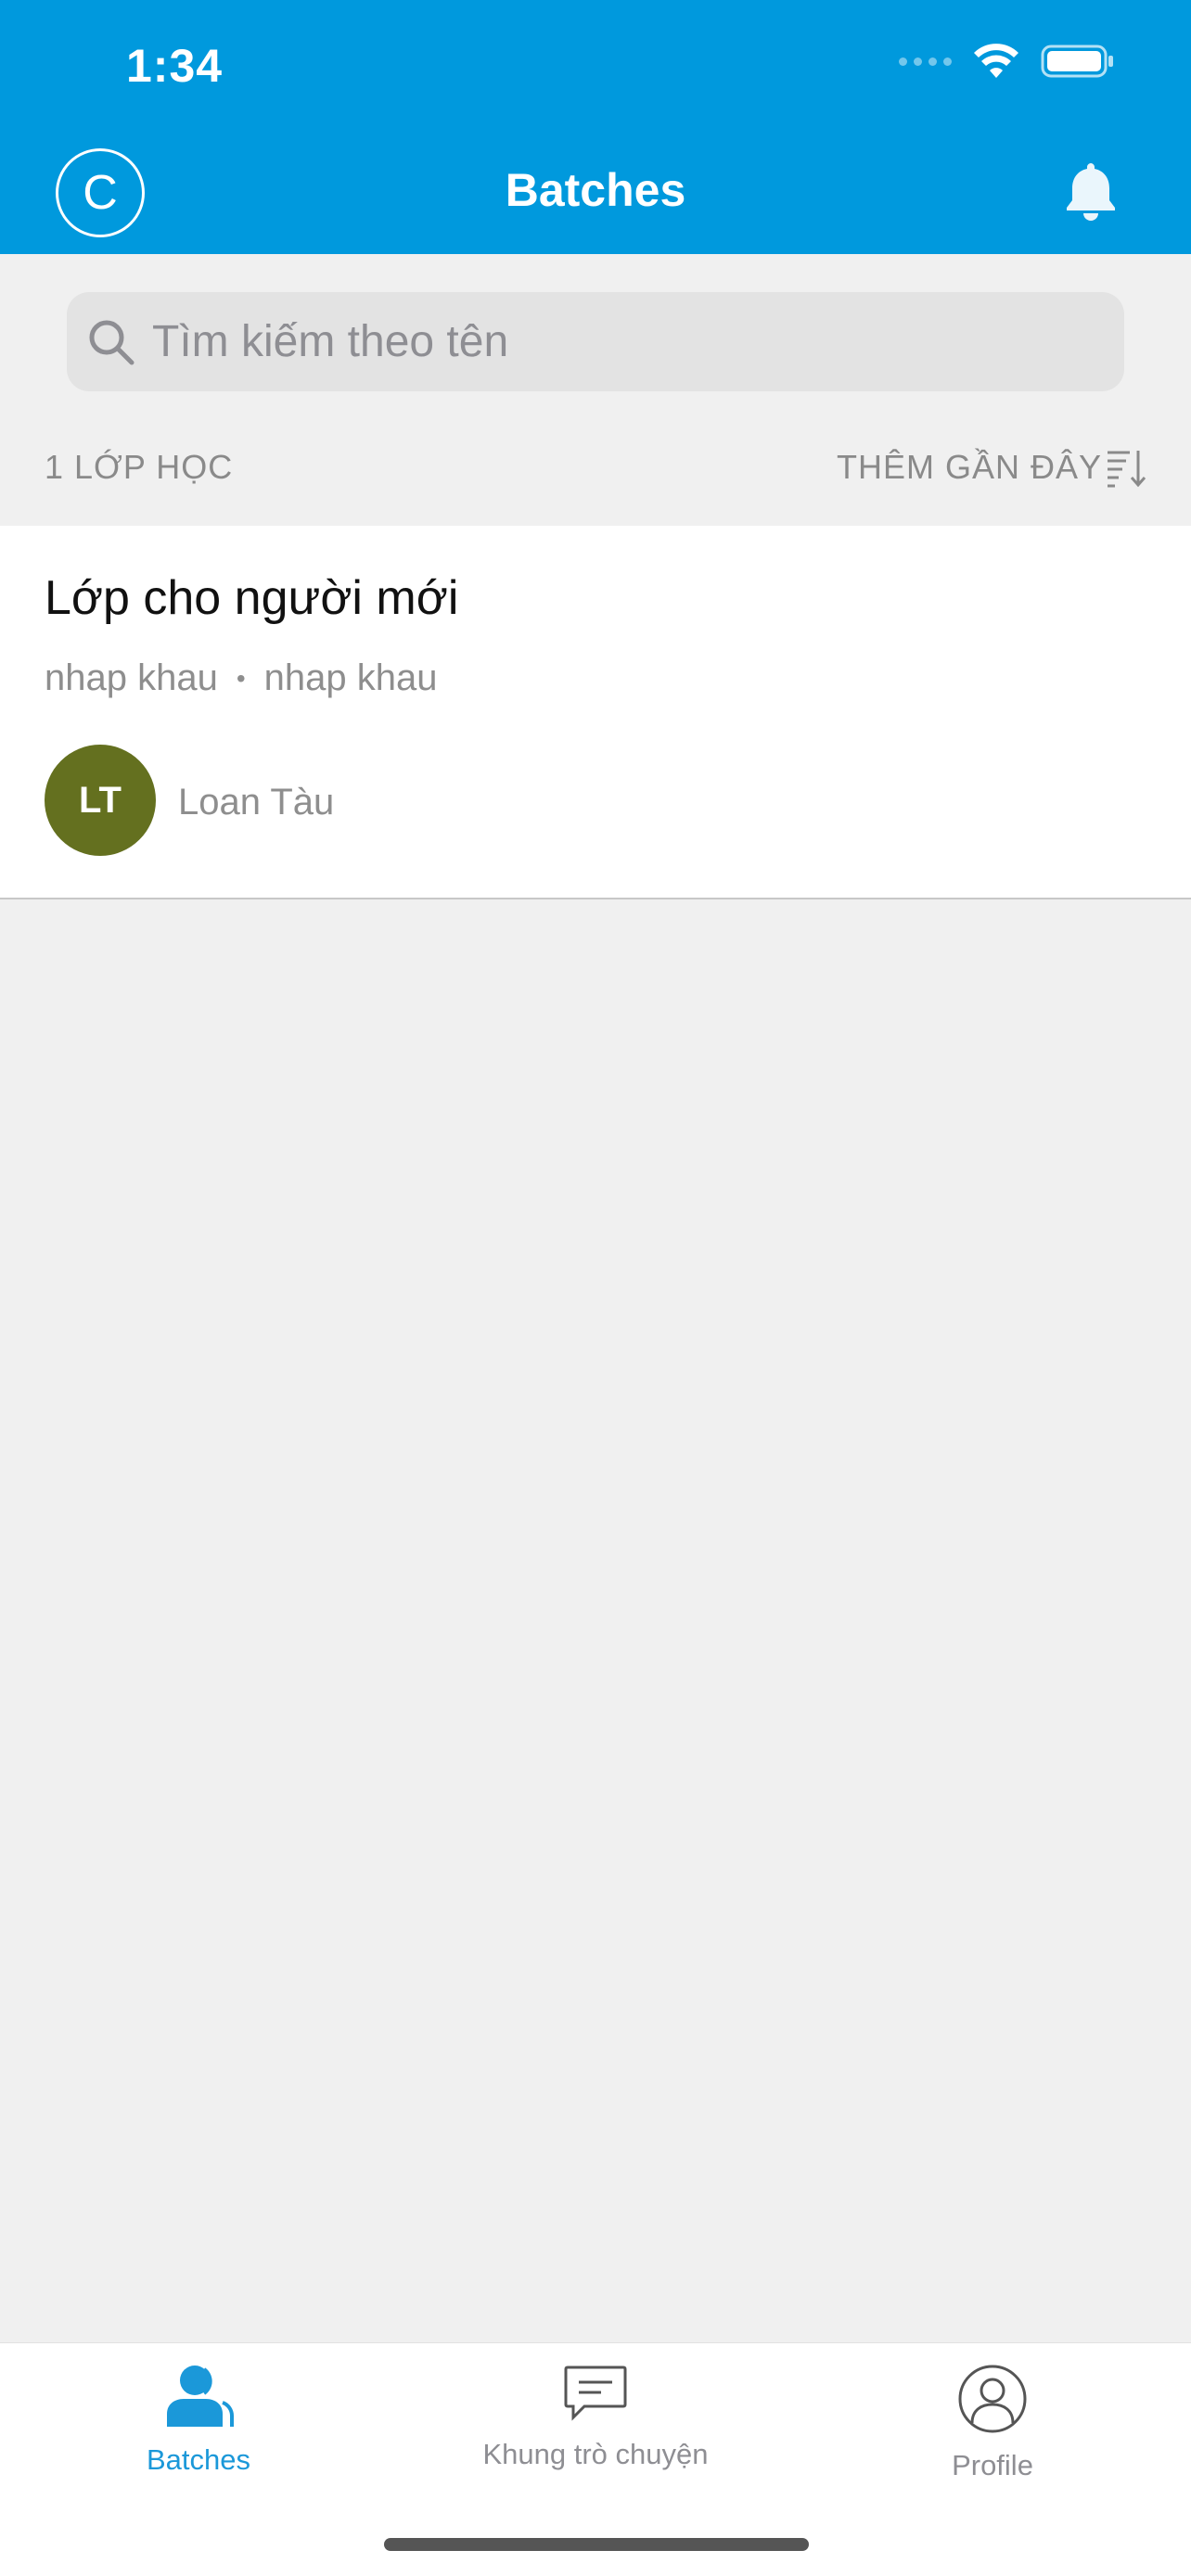 The height and width of the screenshot is (2576, 1191). I want to click on batch-title: Lớp cho người mới, so click(252, 598).